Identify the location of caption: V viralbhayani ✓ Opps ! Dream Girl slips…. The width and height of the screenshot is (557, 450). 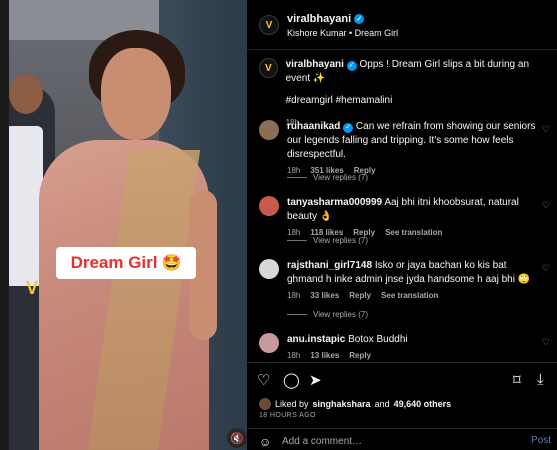
(404, 92).